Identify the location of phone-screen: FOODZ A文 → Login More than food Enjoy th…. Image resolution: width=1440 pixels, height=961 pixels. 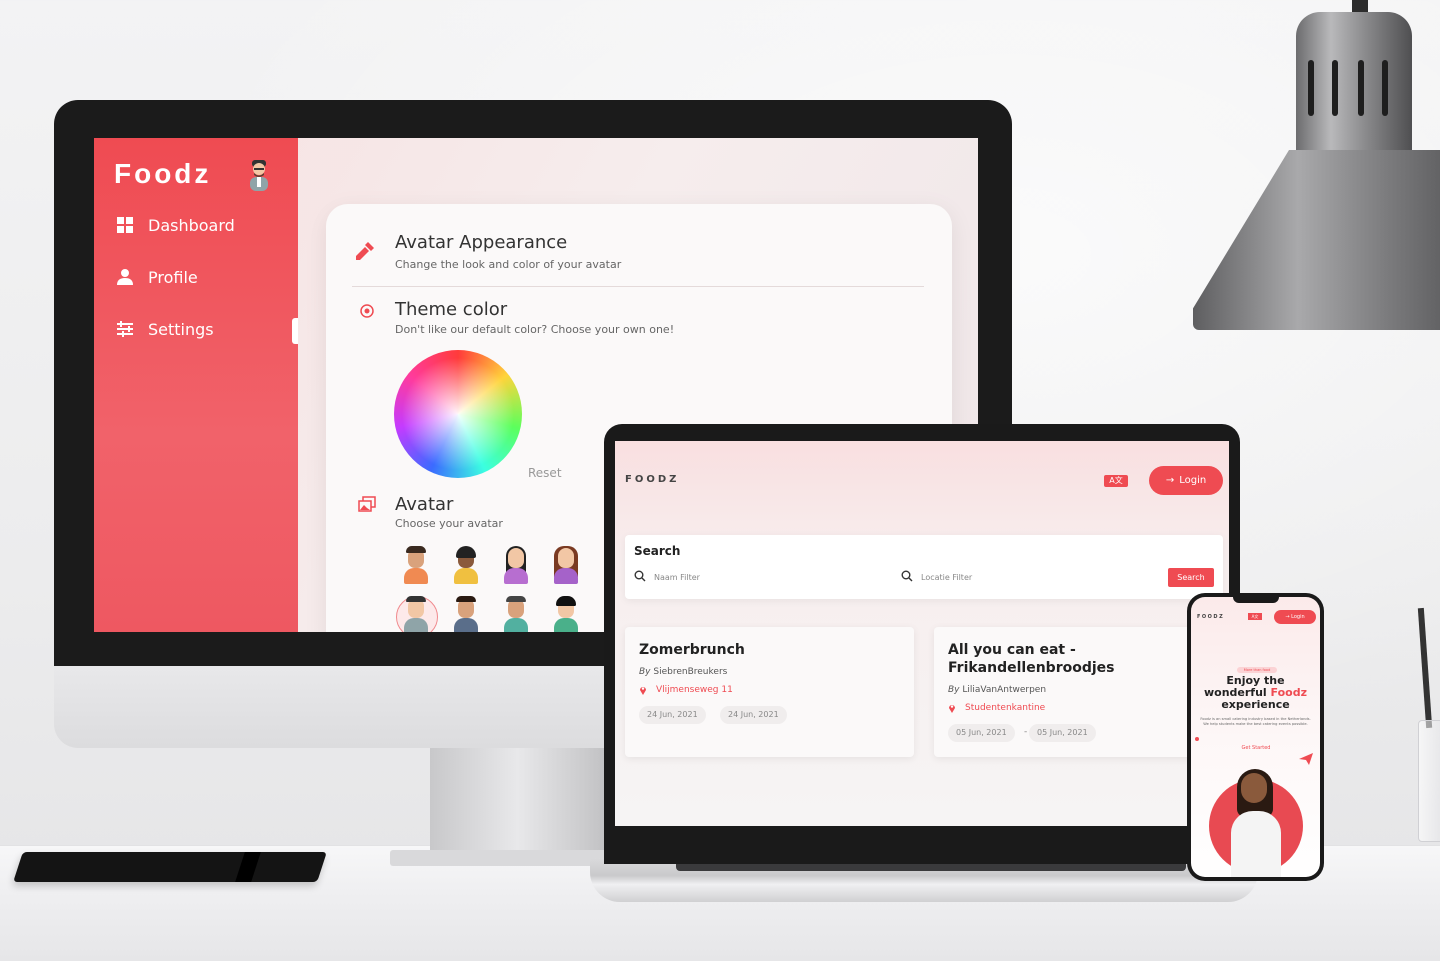
(1255, 737).